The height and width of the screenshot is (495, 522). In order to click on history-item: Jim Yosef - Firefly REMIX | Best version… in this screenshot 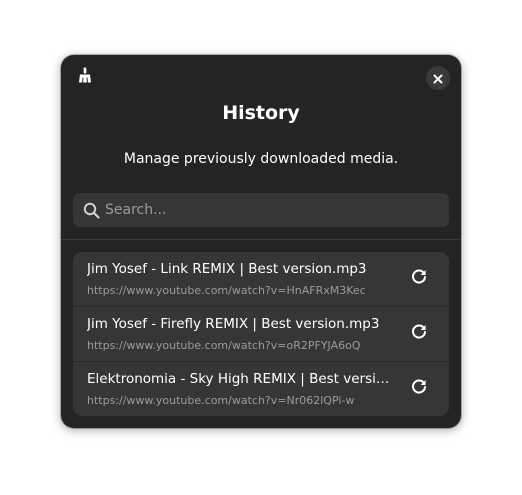, I will do `click(261, 334)`.